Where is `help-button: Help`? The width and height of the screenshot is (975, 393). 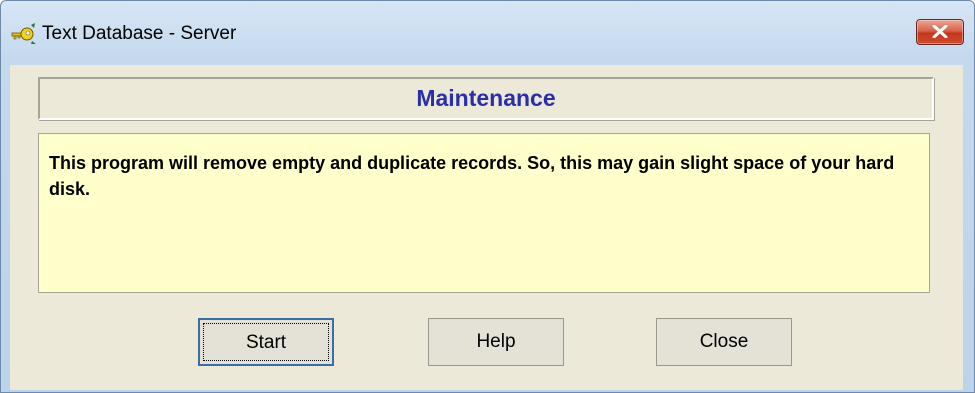 help-button: Help is located at coordinates (496, 342).